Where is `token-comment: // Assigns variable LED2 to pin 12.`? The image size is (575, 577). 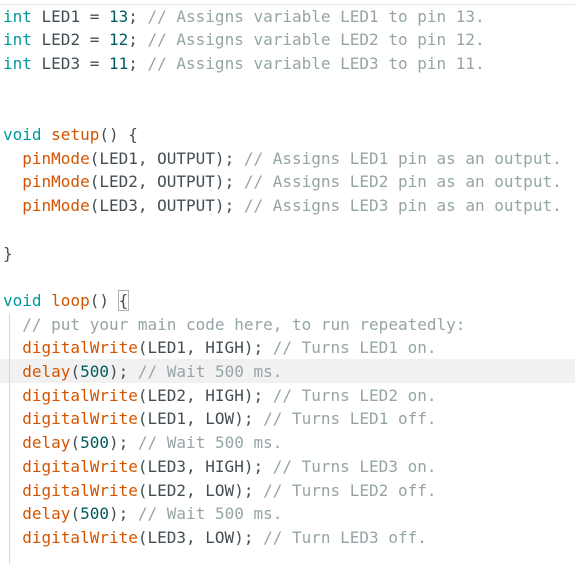 token-comment: // Assigns variable LED2 to pin 12. is located at coordinates (316, 40).